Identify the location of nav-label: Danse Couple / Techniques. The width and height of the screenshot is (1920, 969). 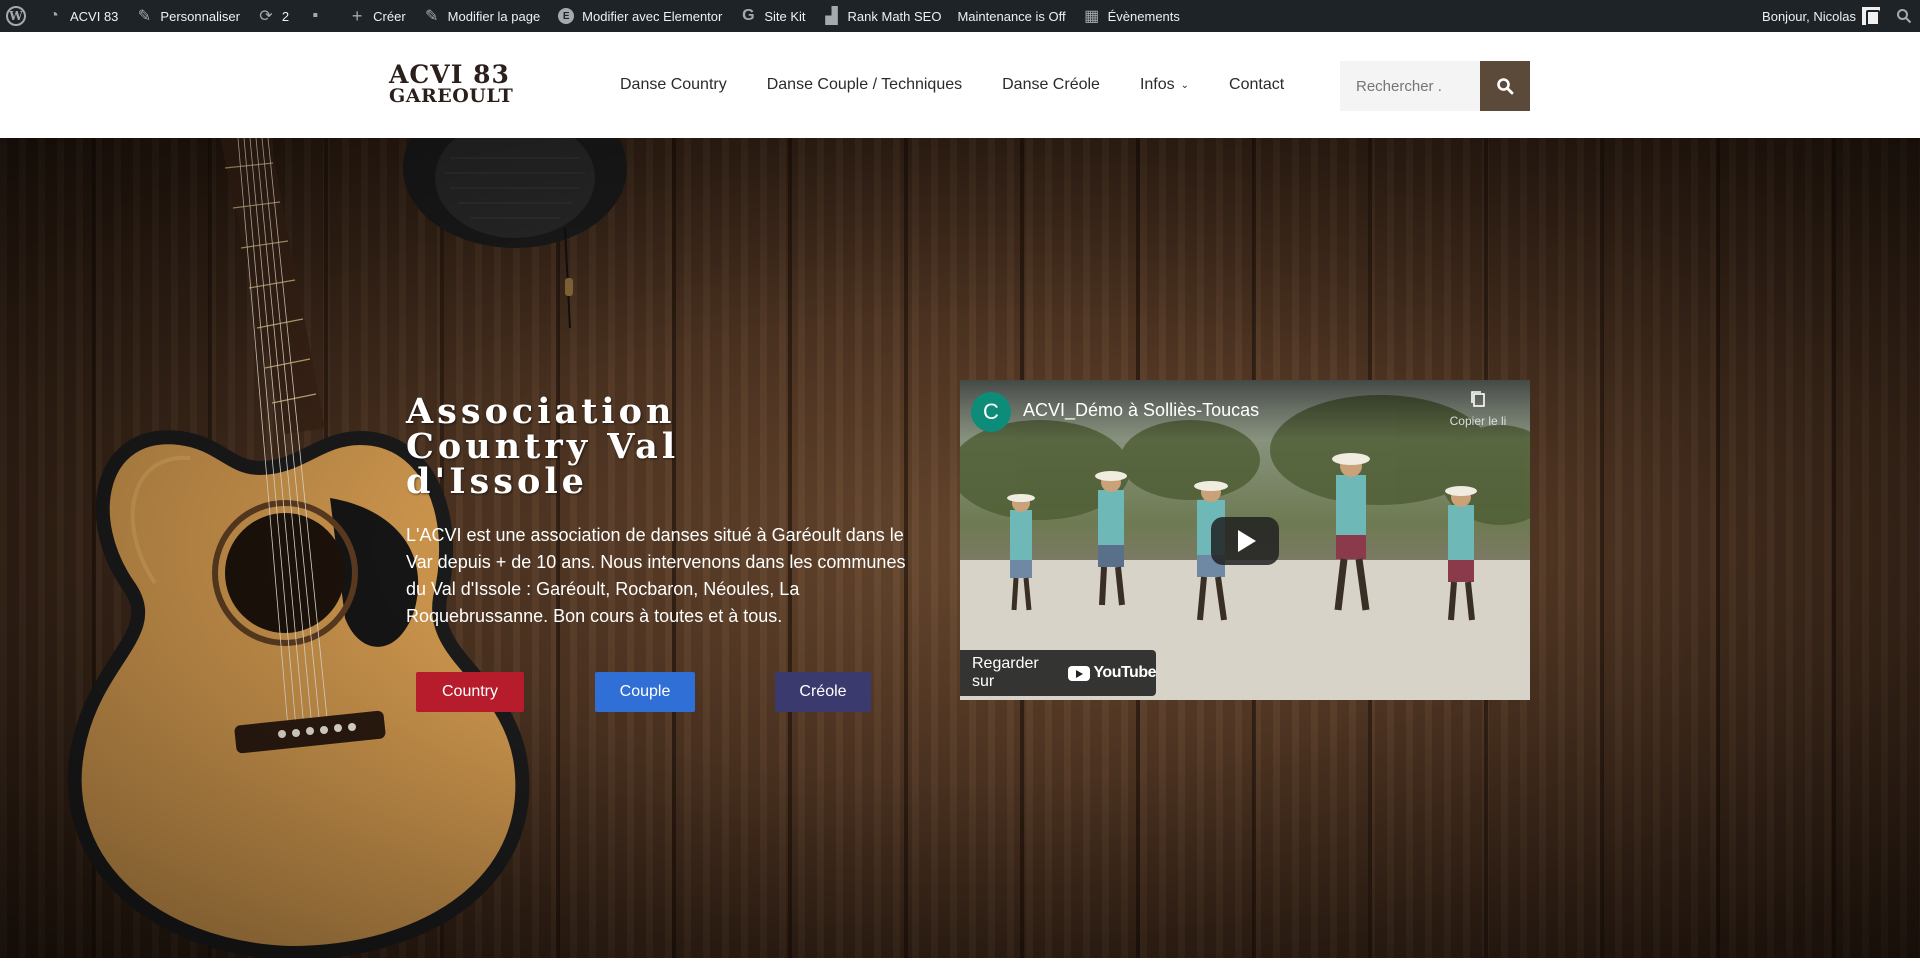
(864, 84).